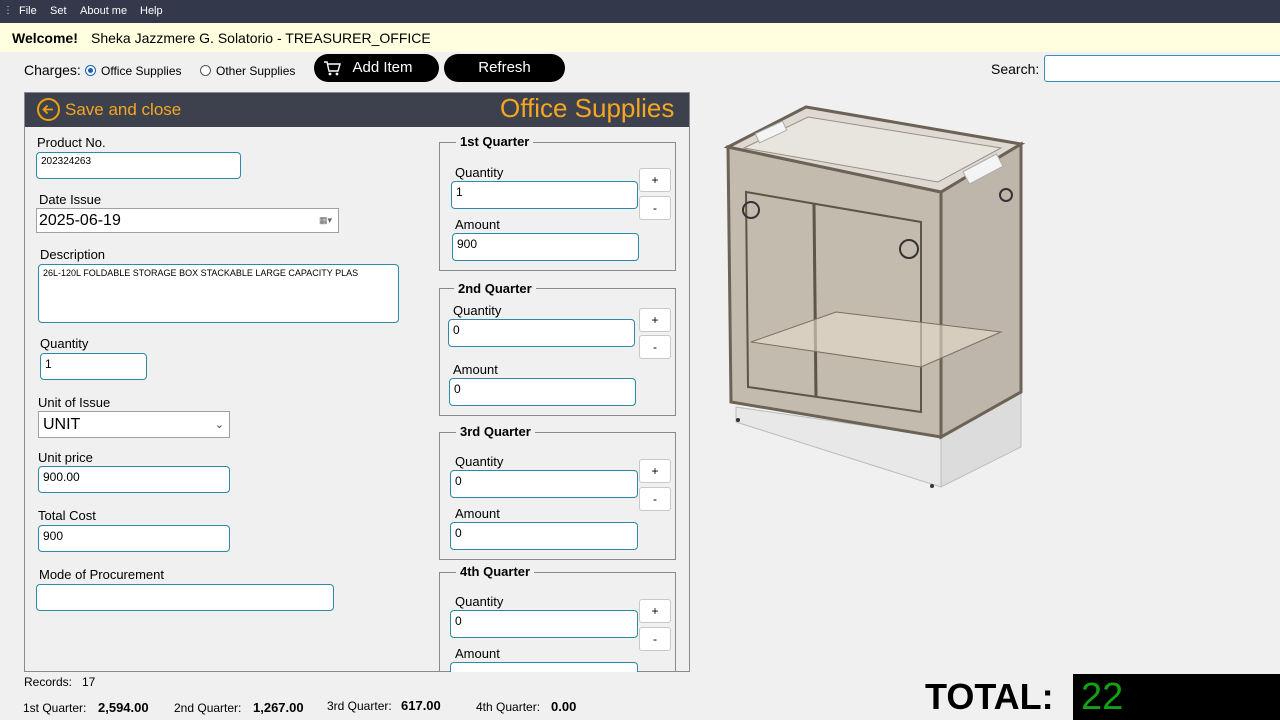 Image resolution: width=1280 pixels, height=720 pixels. Describe the element at coordinates (90, 70) in the screenshot. I see `radio-office-supplies` at that location.